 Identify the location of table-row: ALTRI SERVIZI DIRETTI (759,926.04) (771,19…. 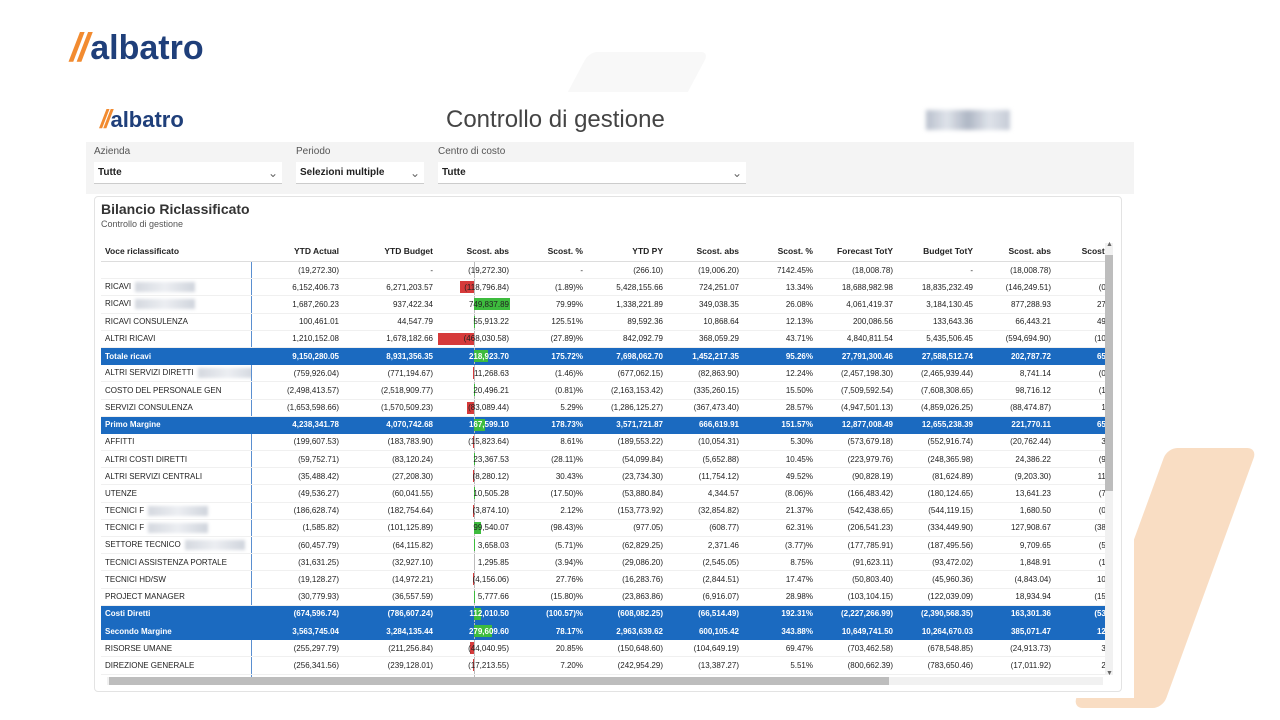
(603, 373).